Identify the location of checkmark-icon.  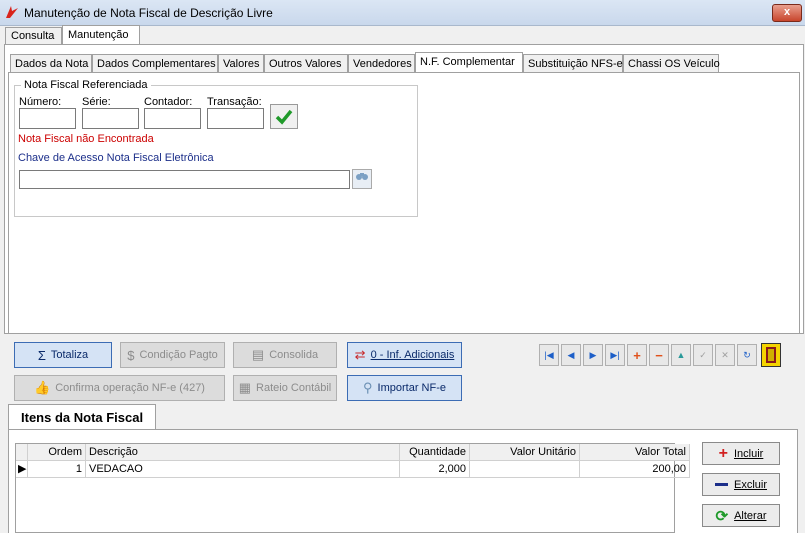
(284, 117).